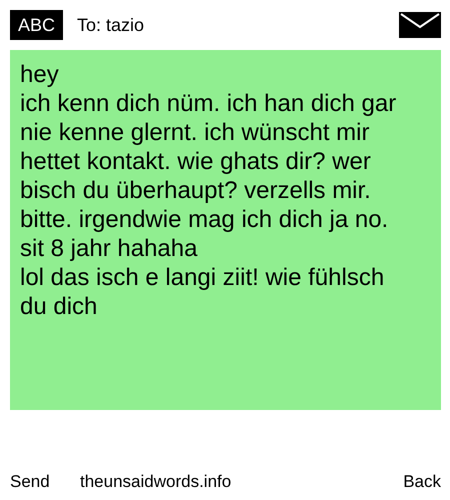 The image size is (450, 500). I want to click on envelope-icon, so click(420, 25).